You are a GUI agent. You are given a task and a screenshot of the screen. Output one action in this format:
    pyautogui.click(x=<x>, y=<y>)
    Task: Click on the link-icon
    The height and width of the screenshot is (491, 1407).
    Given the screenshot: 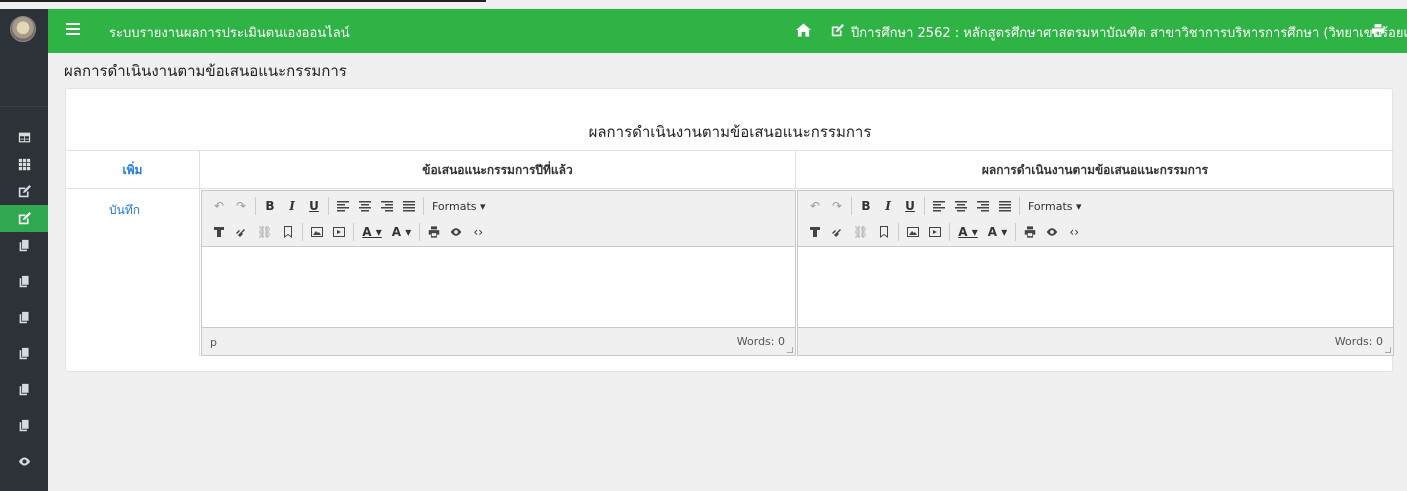 What is the action you would take?
    pyautogui.click(x=836, y=233)
    